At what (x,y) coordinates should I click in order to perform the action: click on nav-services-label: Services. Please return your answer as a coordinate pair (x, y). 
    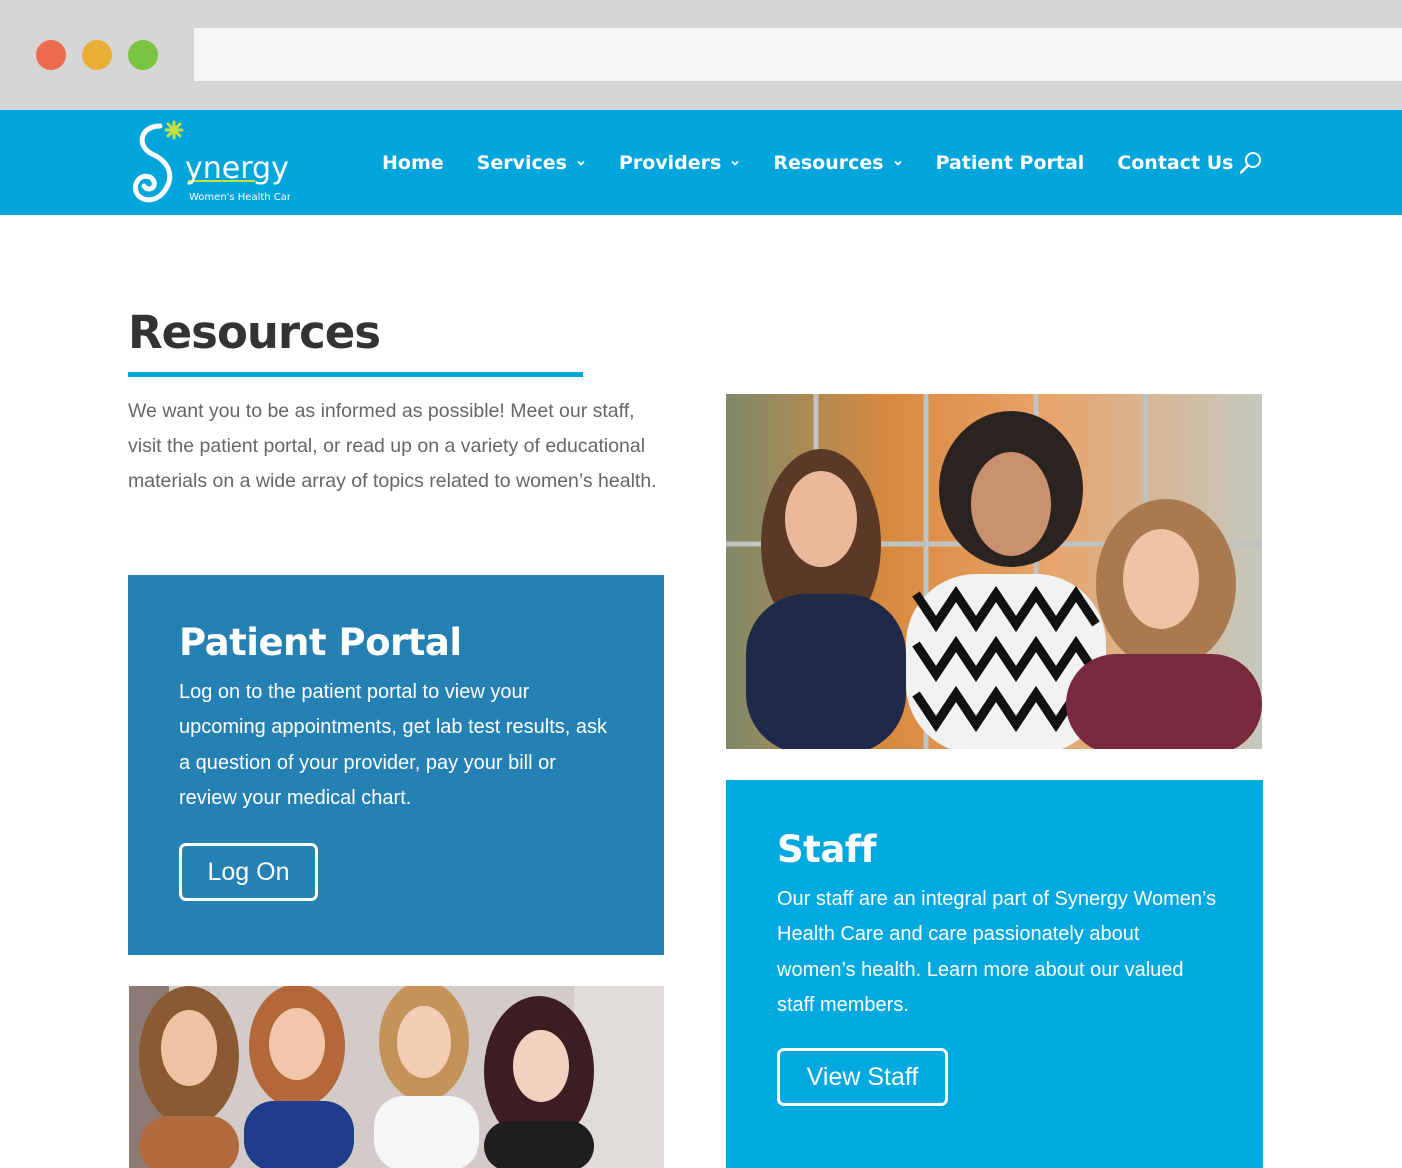
    Looking at the image, I should click on (521, 163).